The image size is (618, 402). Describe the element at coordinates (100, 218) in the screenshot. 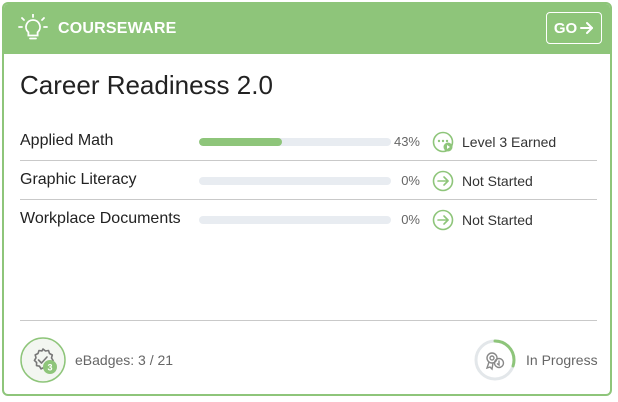

I see `module-name: Workplace Documents` at that location.